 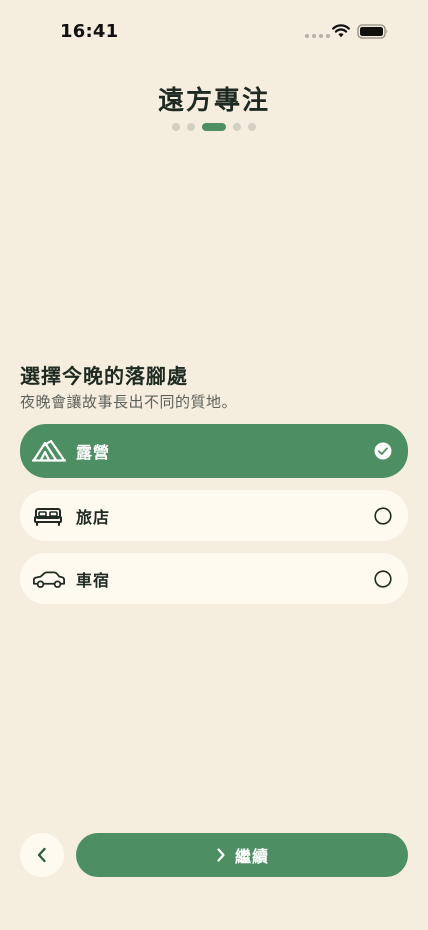 I want to click on cellular-signal-icon, so click(x=317, y=36).